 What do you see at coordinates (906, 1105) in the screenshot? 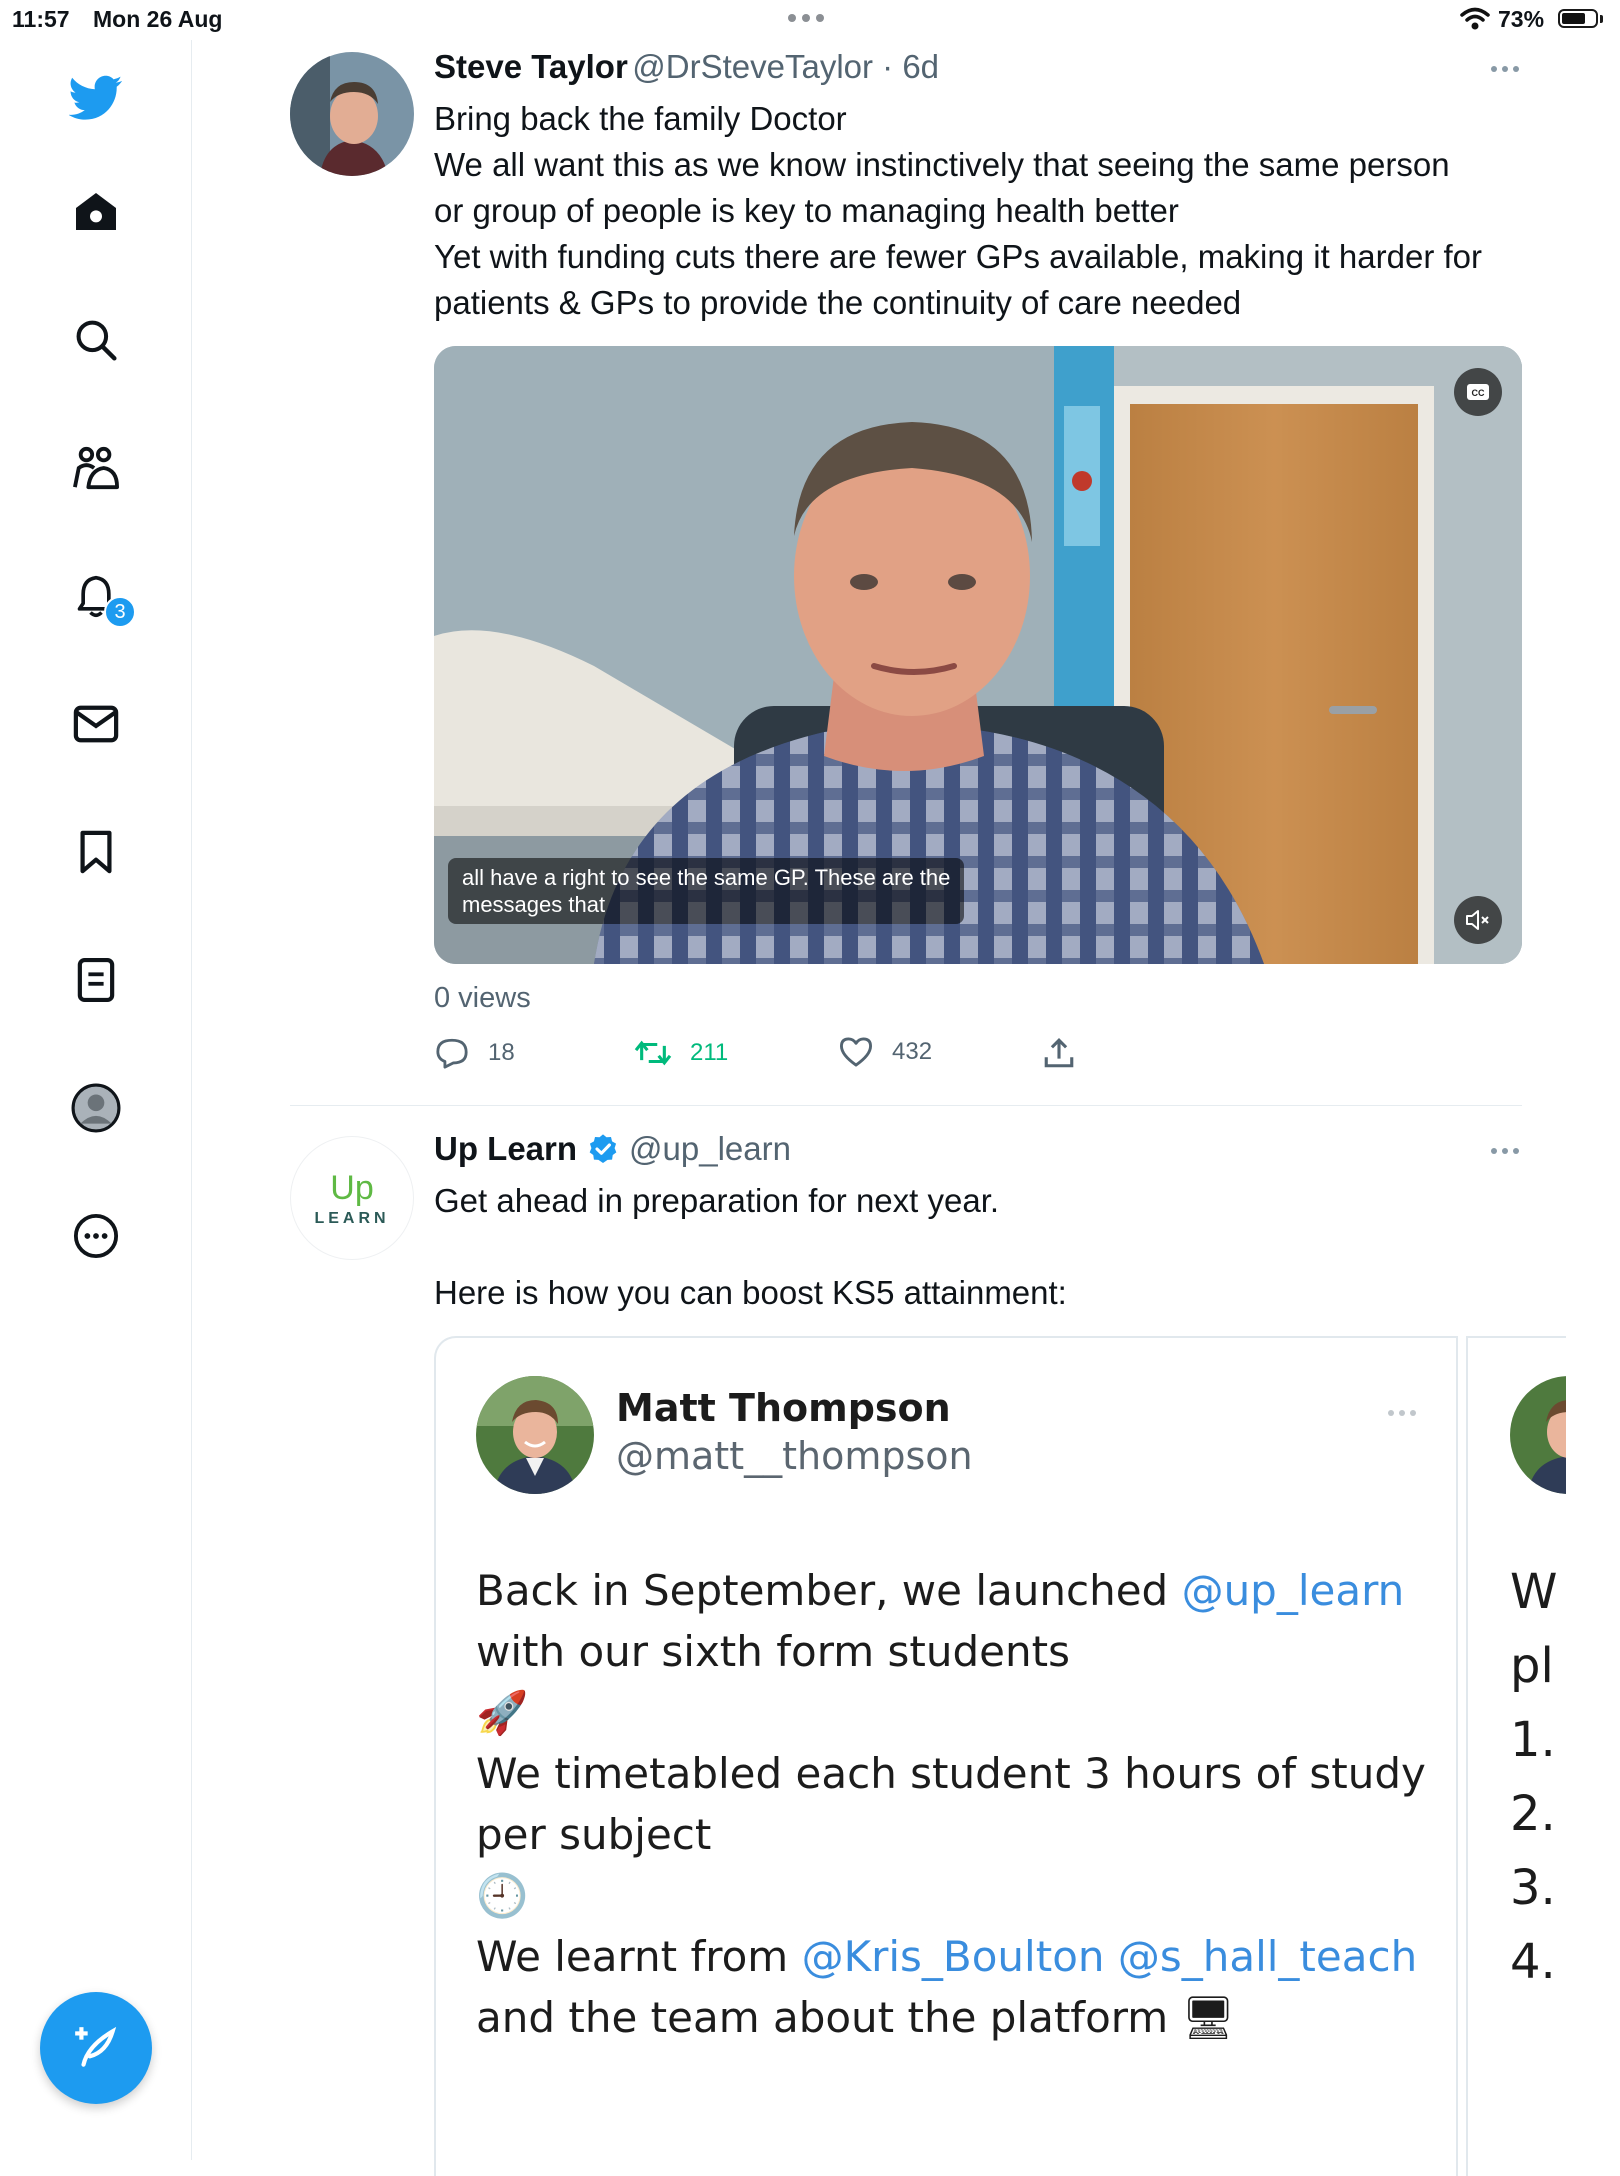
I see `tweet-divider` at bounding box center [906, 1105].